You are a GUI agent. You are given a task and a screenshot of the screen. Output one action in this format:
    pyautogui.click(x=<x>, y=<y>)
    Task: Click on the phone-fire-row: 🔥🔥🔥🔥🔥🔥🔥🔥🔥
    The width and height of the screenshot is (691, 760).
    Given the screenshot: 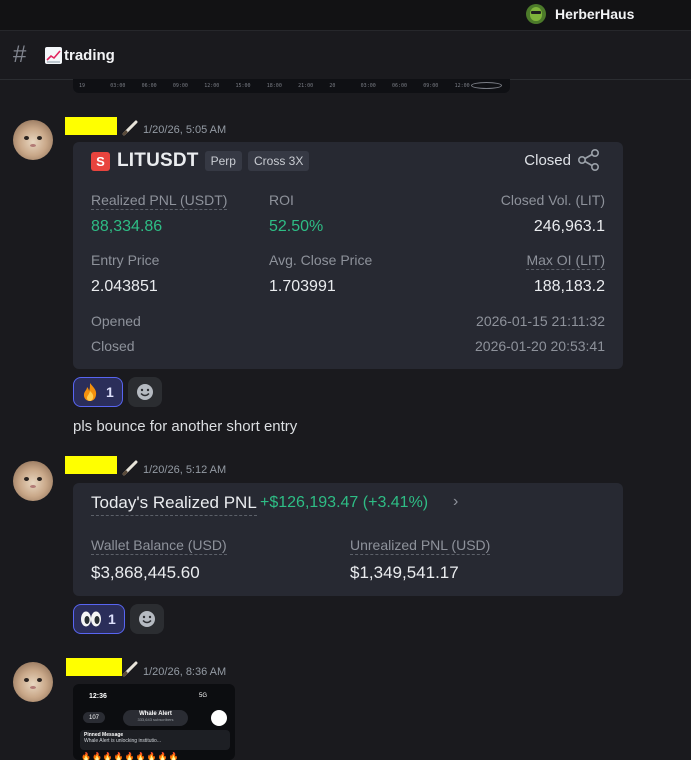 What is the action you would take?
    pyautogui.click(x=130, y=756)
    